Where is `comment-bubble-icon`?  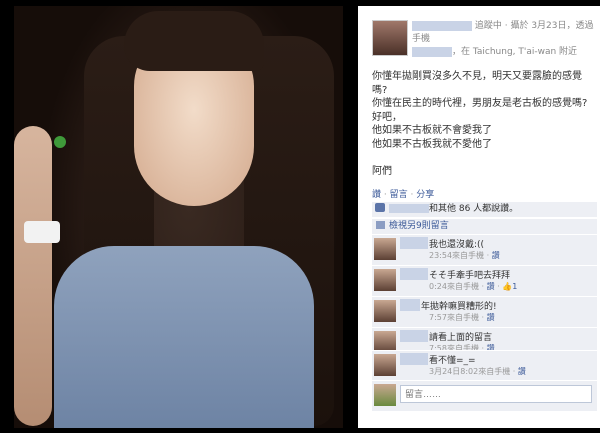
comment-bubble-icon is located at coordinates (380, 225).